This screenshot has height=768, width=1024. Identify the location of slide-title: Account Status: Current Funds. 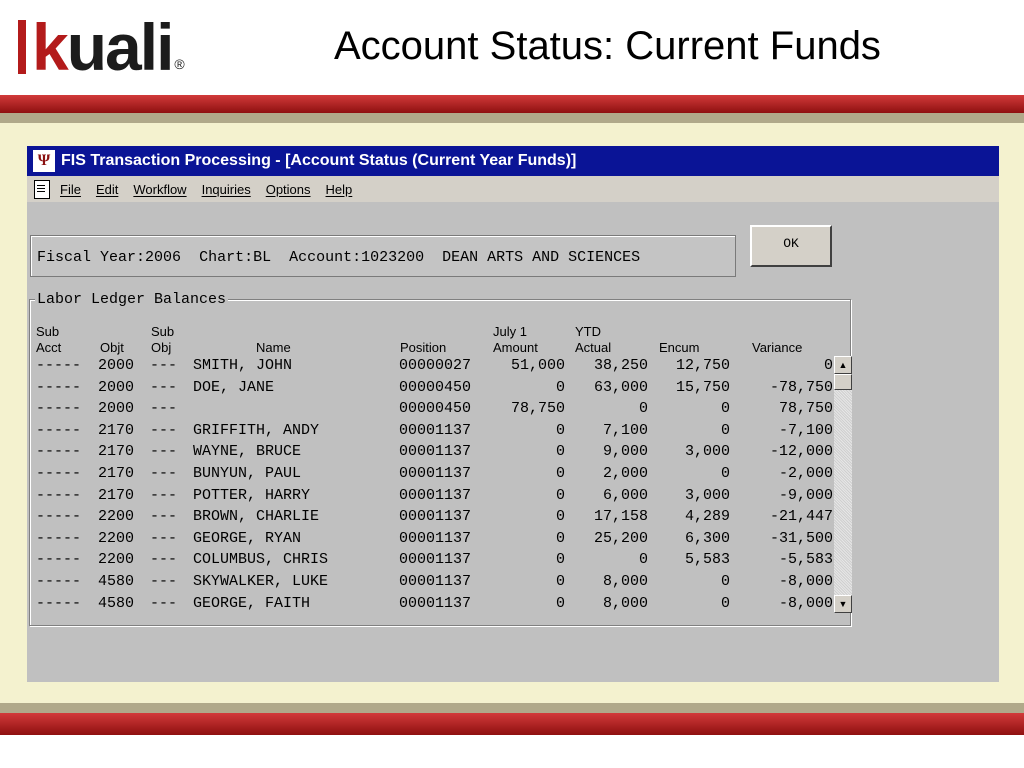
(607, 46).